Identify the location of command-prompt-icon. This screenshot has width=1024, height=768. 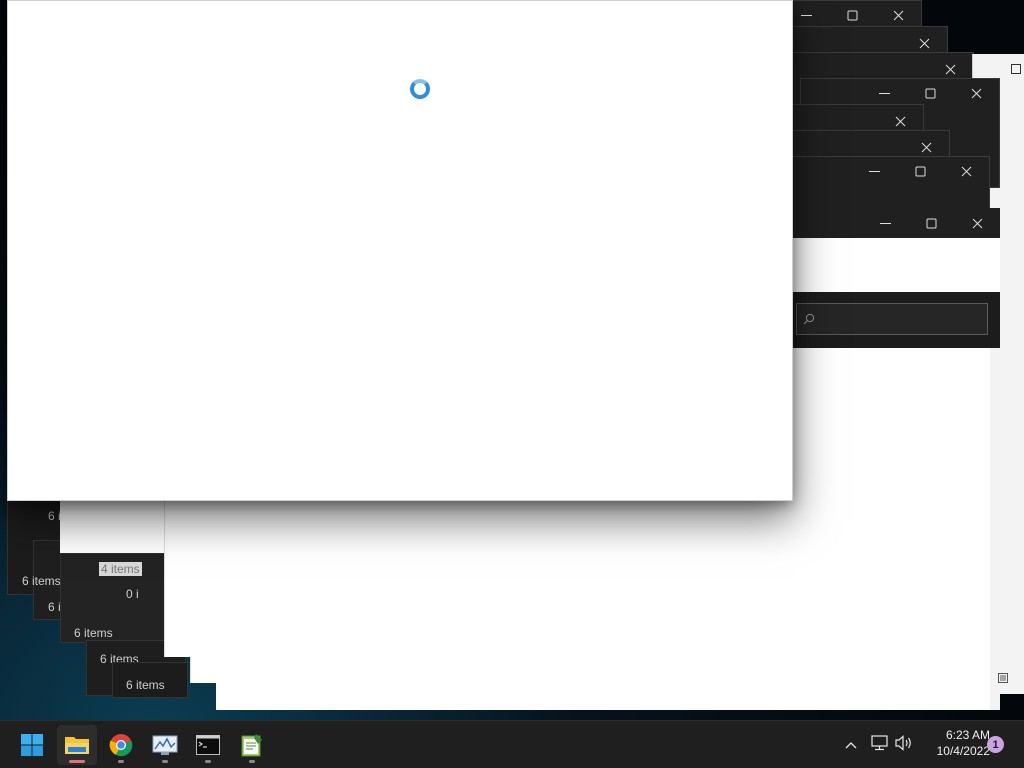
(208, 745).